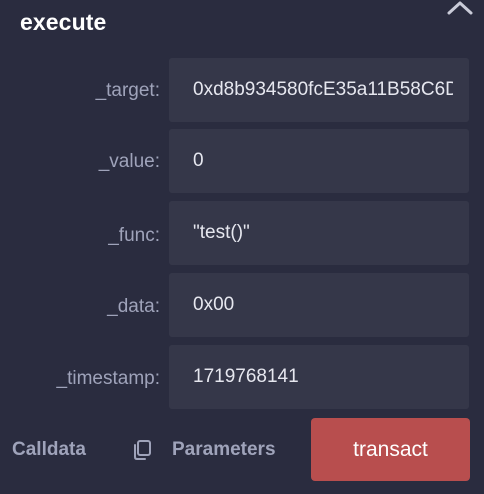 Image resolution: width=484 pixels, height=494 pixels. Describe the element at coordinates (63, 22) in the screenshot. I see `function-title: execute` at that location.